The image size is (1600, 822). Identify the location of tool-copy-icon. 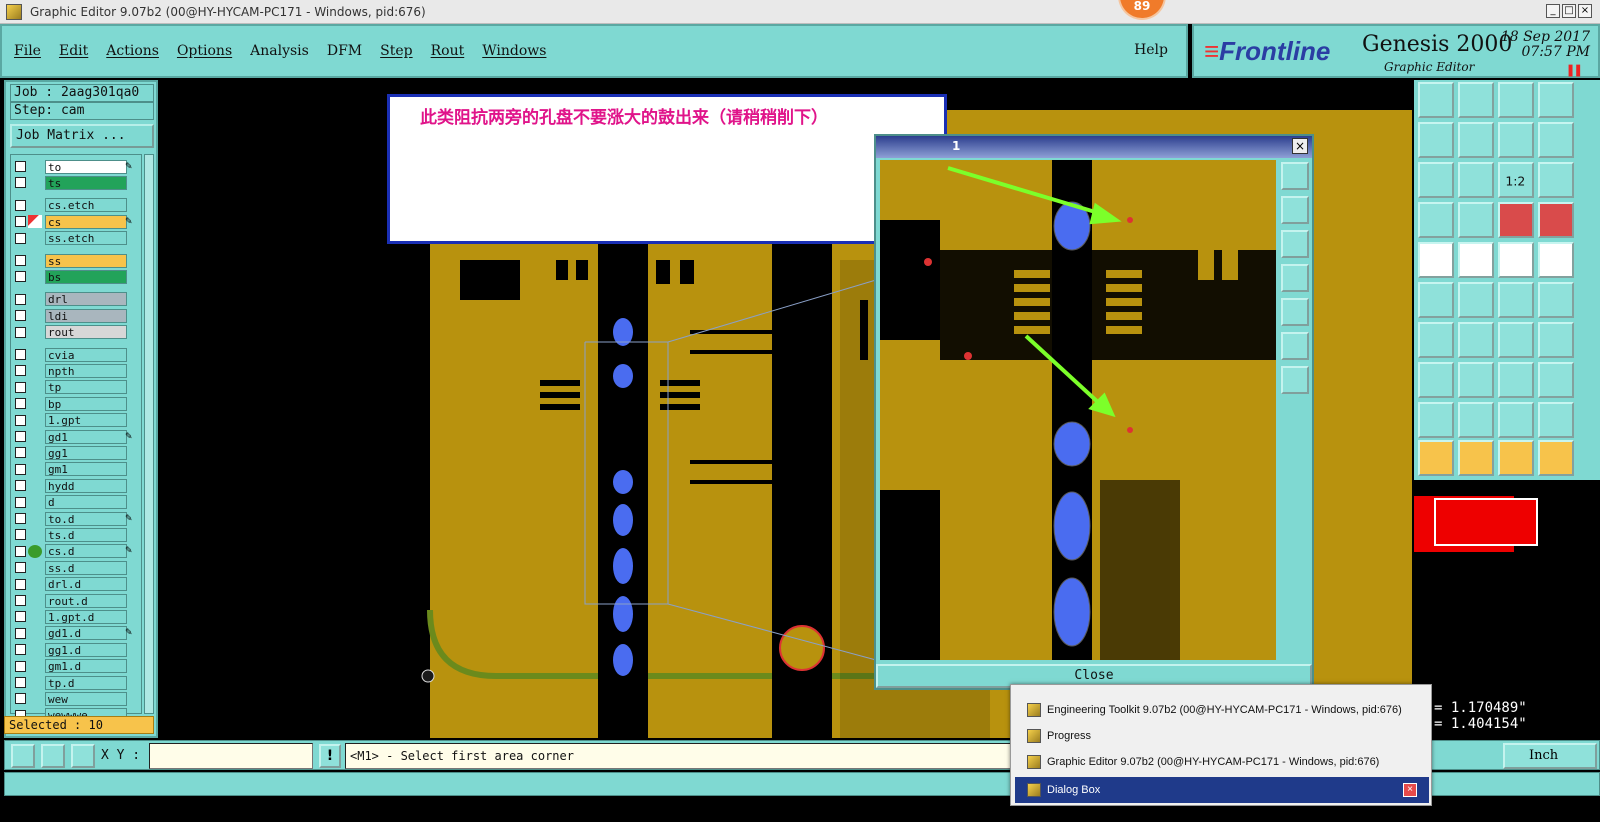
(1556, 300).